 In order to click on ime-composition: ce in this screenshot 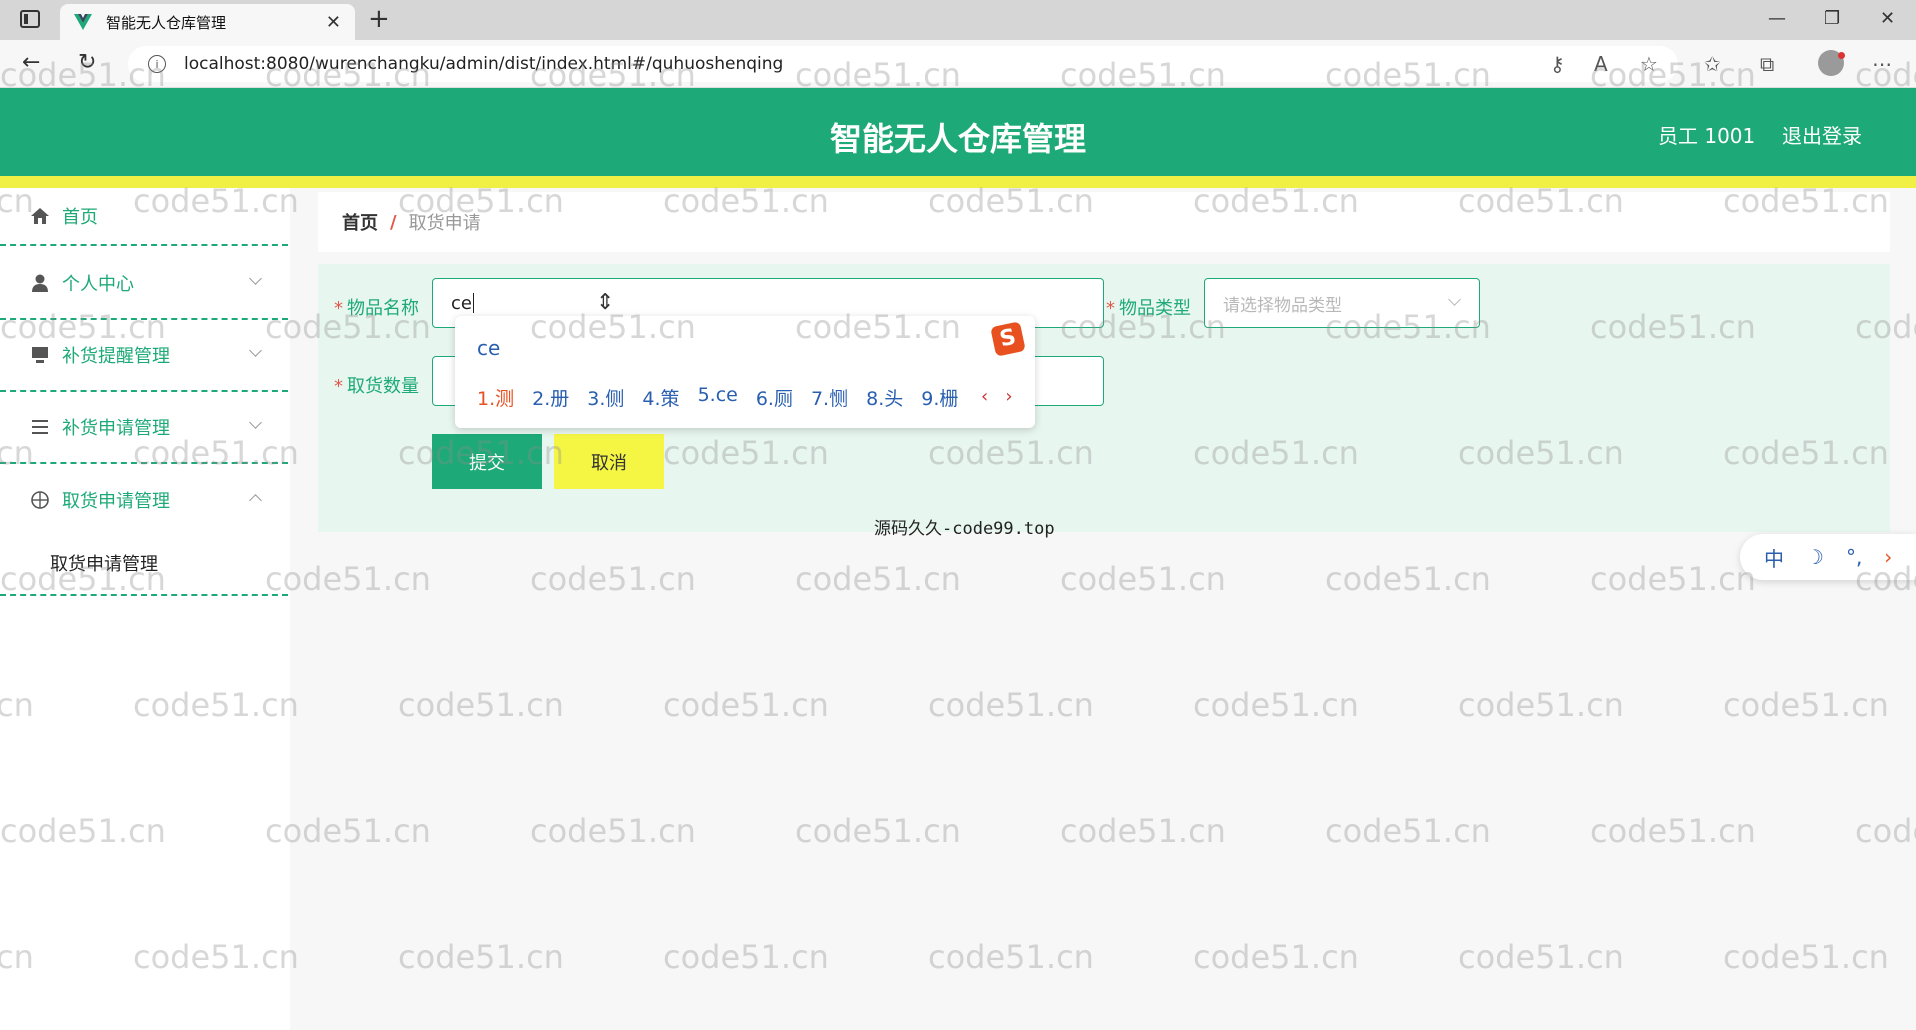, I will do `click(489, 348)`.